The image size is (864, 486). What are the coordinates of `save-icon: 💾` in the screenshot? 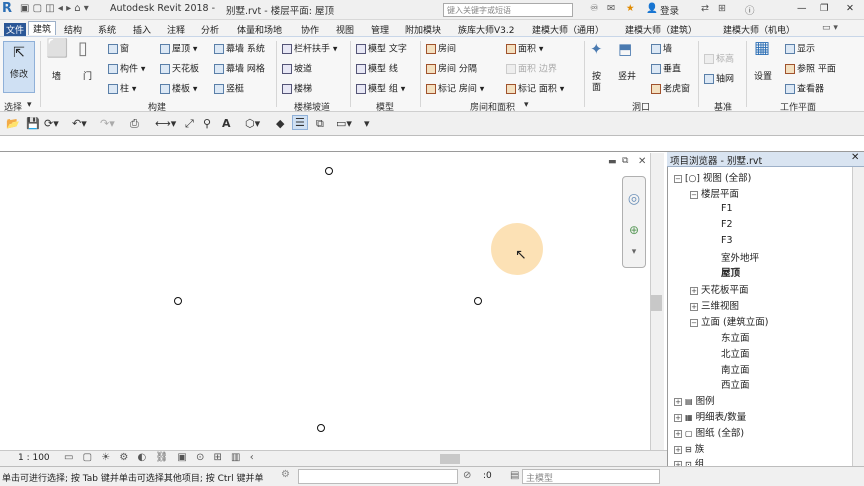 It's located at (33, 123).